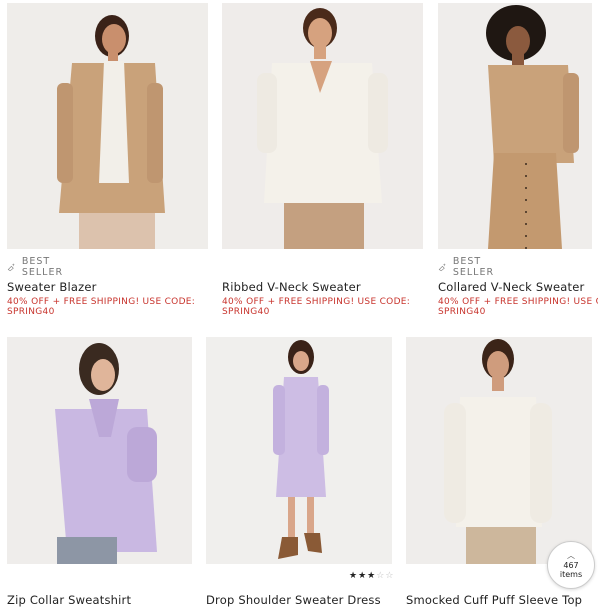  I want to click on chevron-up-icon: ︿, so click(571, 555).